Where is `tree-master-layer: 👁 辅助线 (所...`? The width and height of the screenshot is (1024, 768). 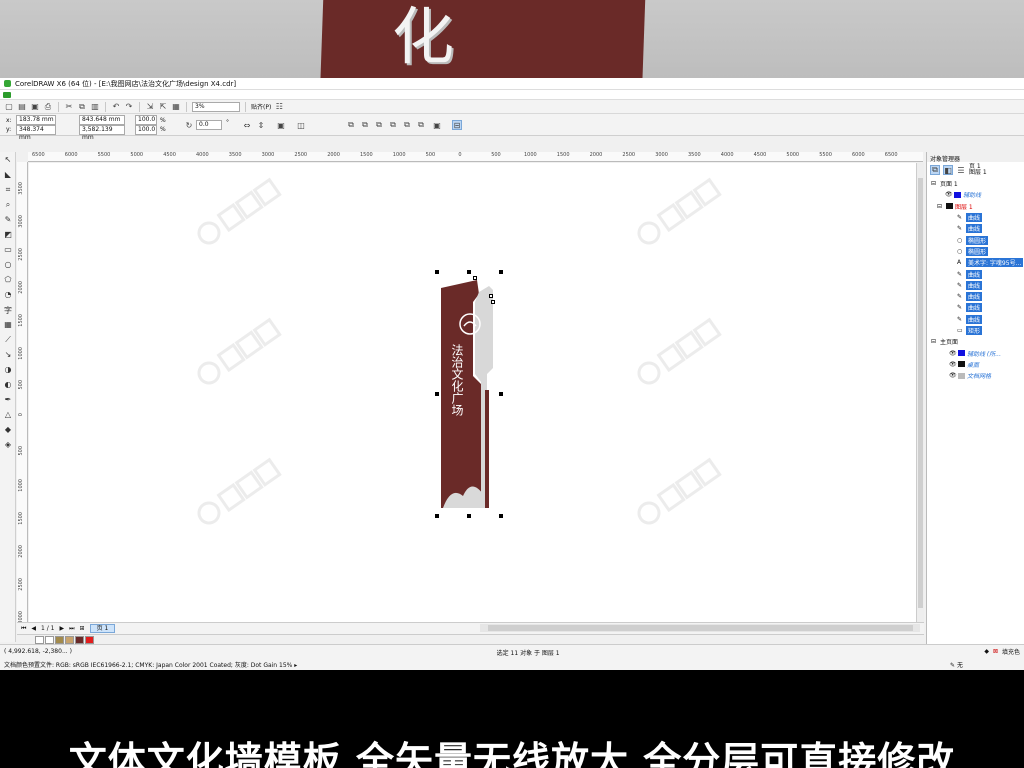
tree-master-layer: 👁 辅助线 (所... is located at coordinates (975, 352).